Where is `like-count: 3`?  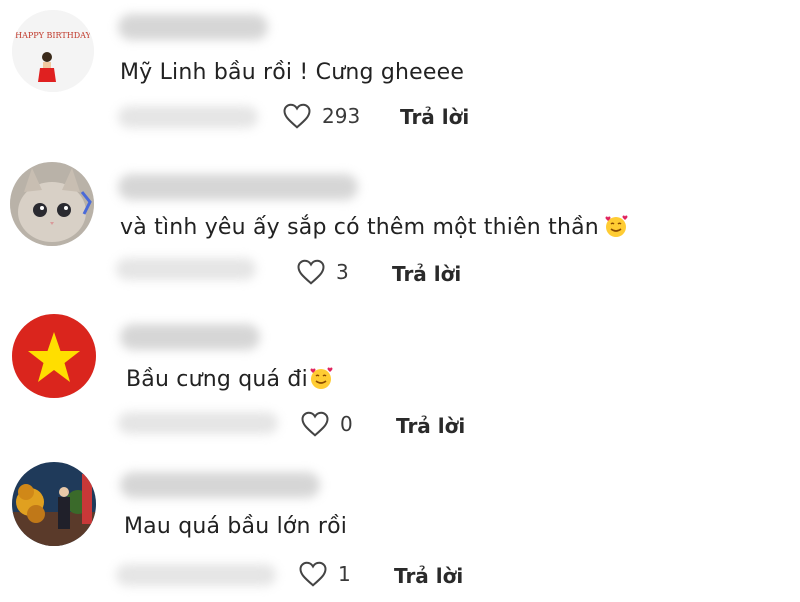 like-count: 3 is located at coordinates (342, 272).